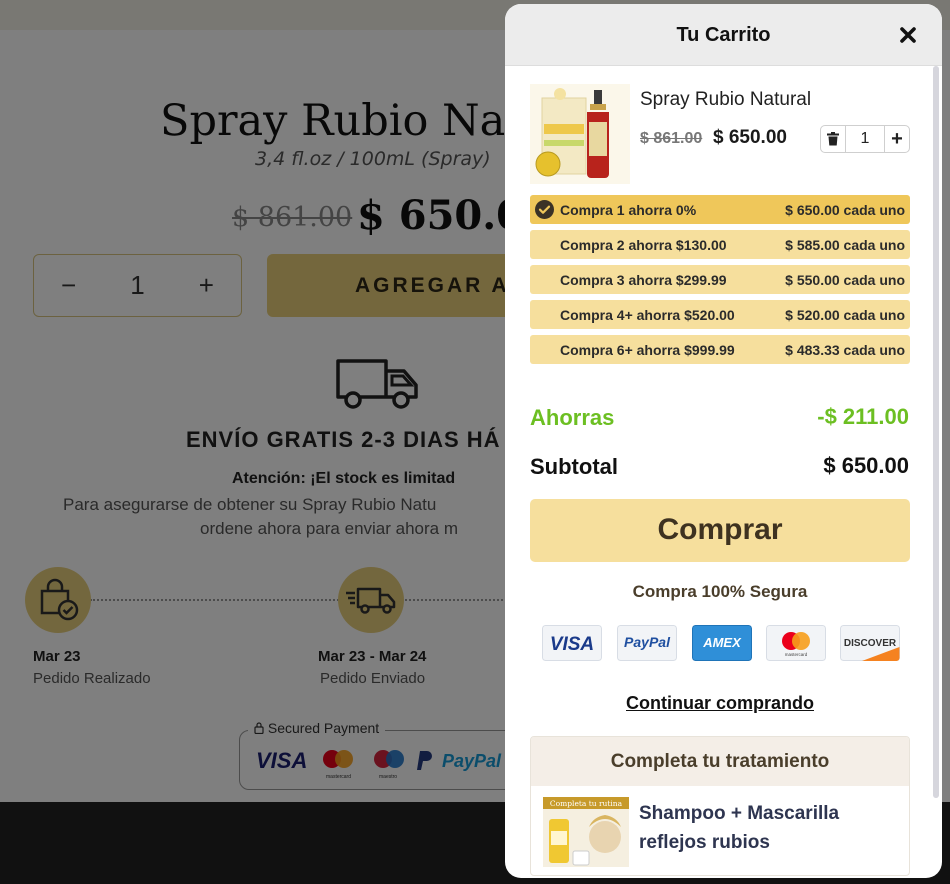 The width and height of the screenshot is (950, 884). I want to click on subtotal-label: Subtotal, so click(574, 466).